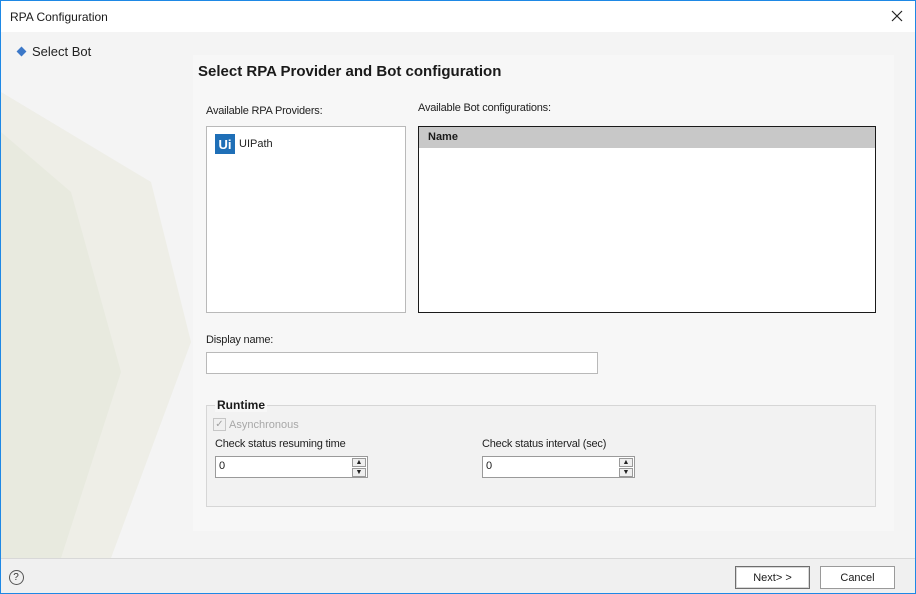 Image resolution: width=916 pixels, height=594 pixels. Describe the element at coordinates (489, 466) in the screenshot. I see `interval-value: 0` at that location.